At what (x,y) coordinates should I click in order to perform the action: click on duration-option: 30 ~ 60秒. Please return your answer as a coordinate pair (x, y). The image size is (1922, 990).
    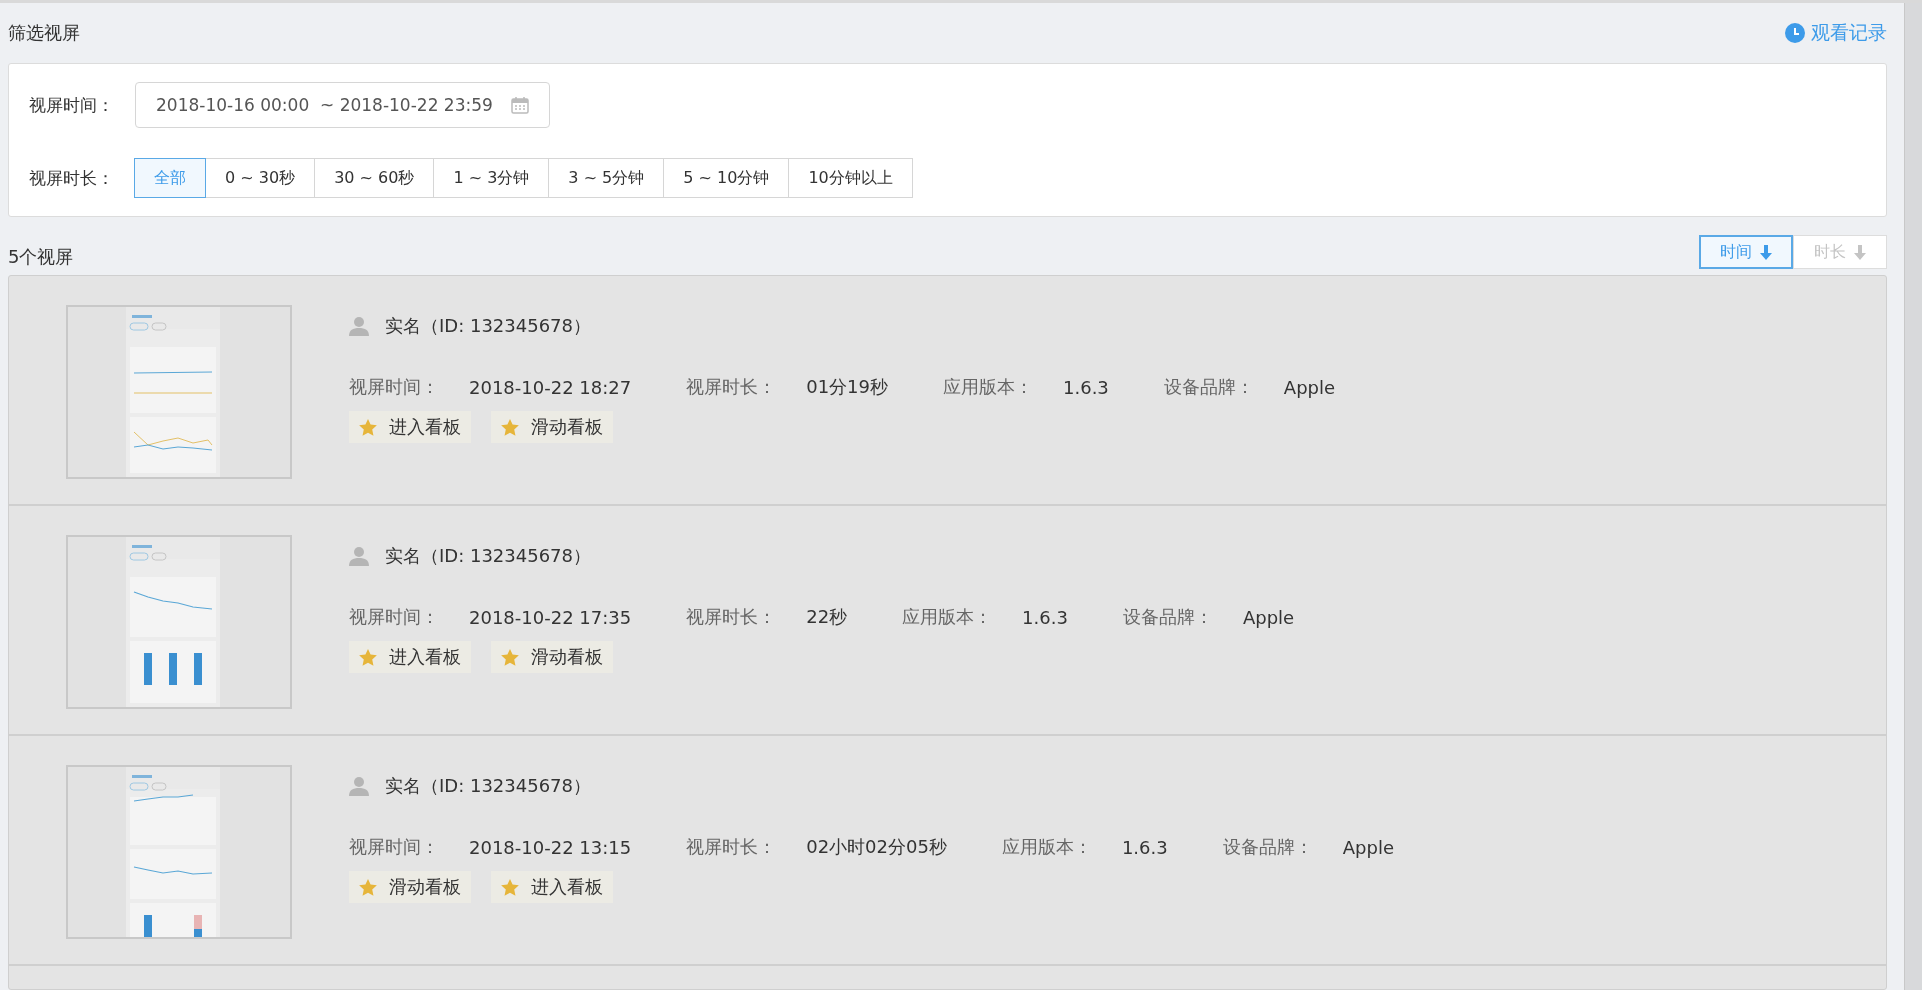
    Looking at the image, I should click on (374, 178).